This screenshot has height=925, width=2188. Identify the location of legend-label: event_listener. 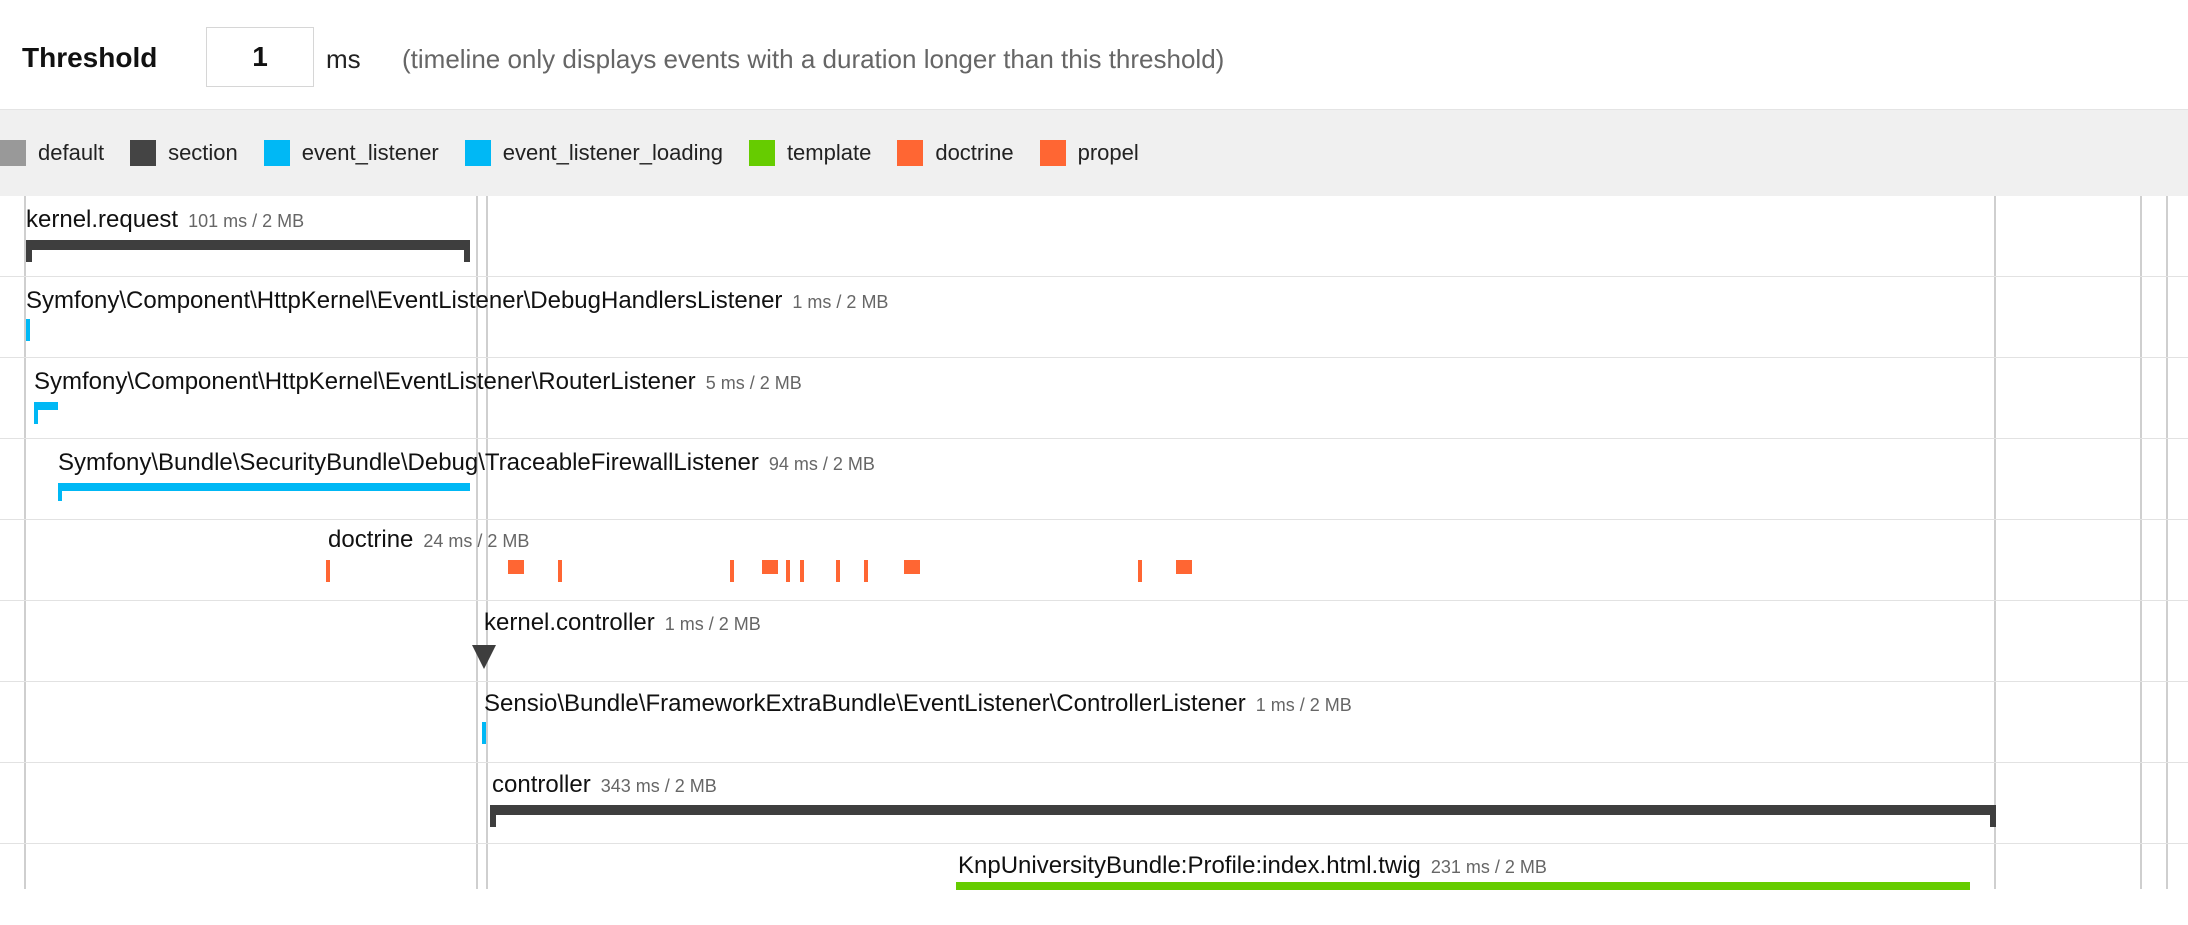
(370, 152).